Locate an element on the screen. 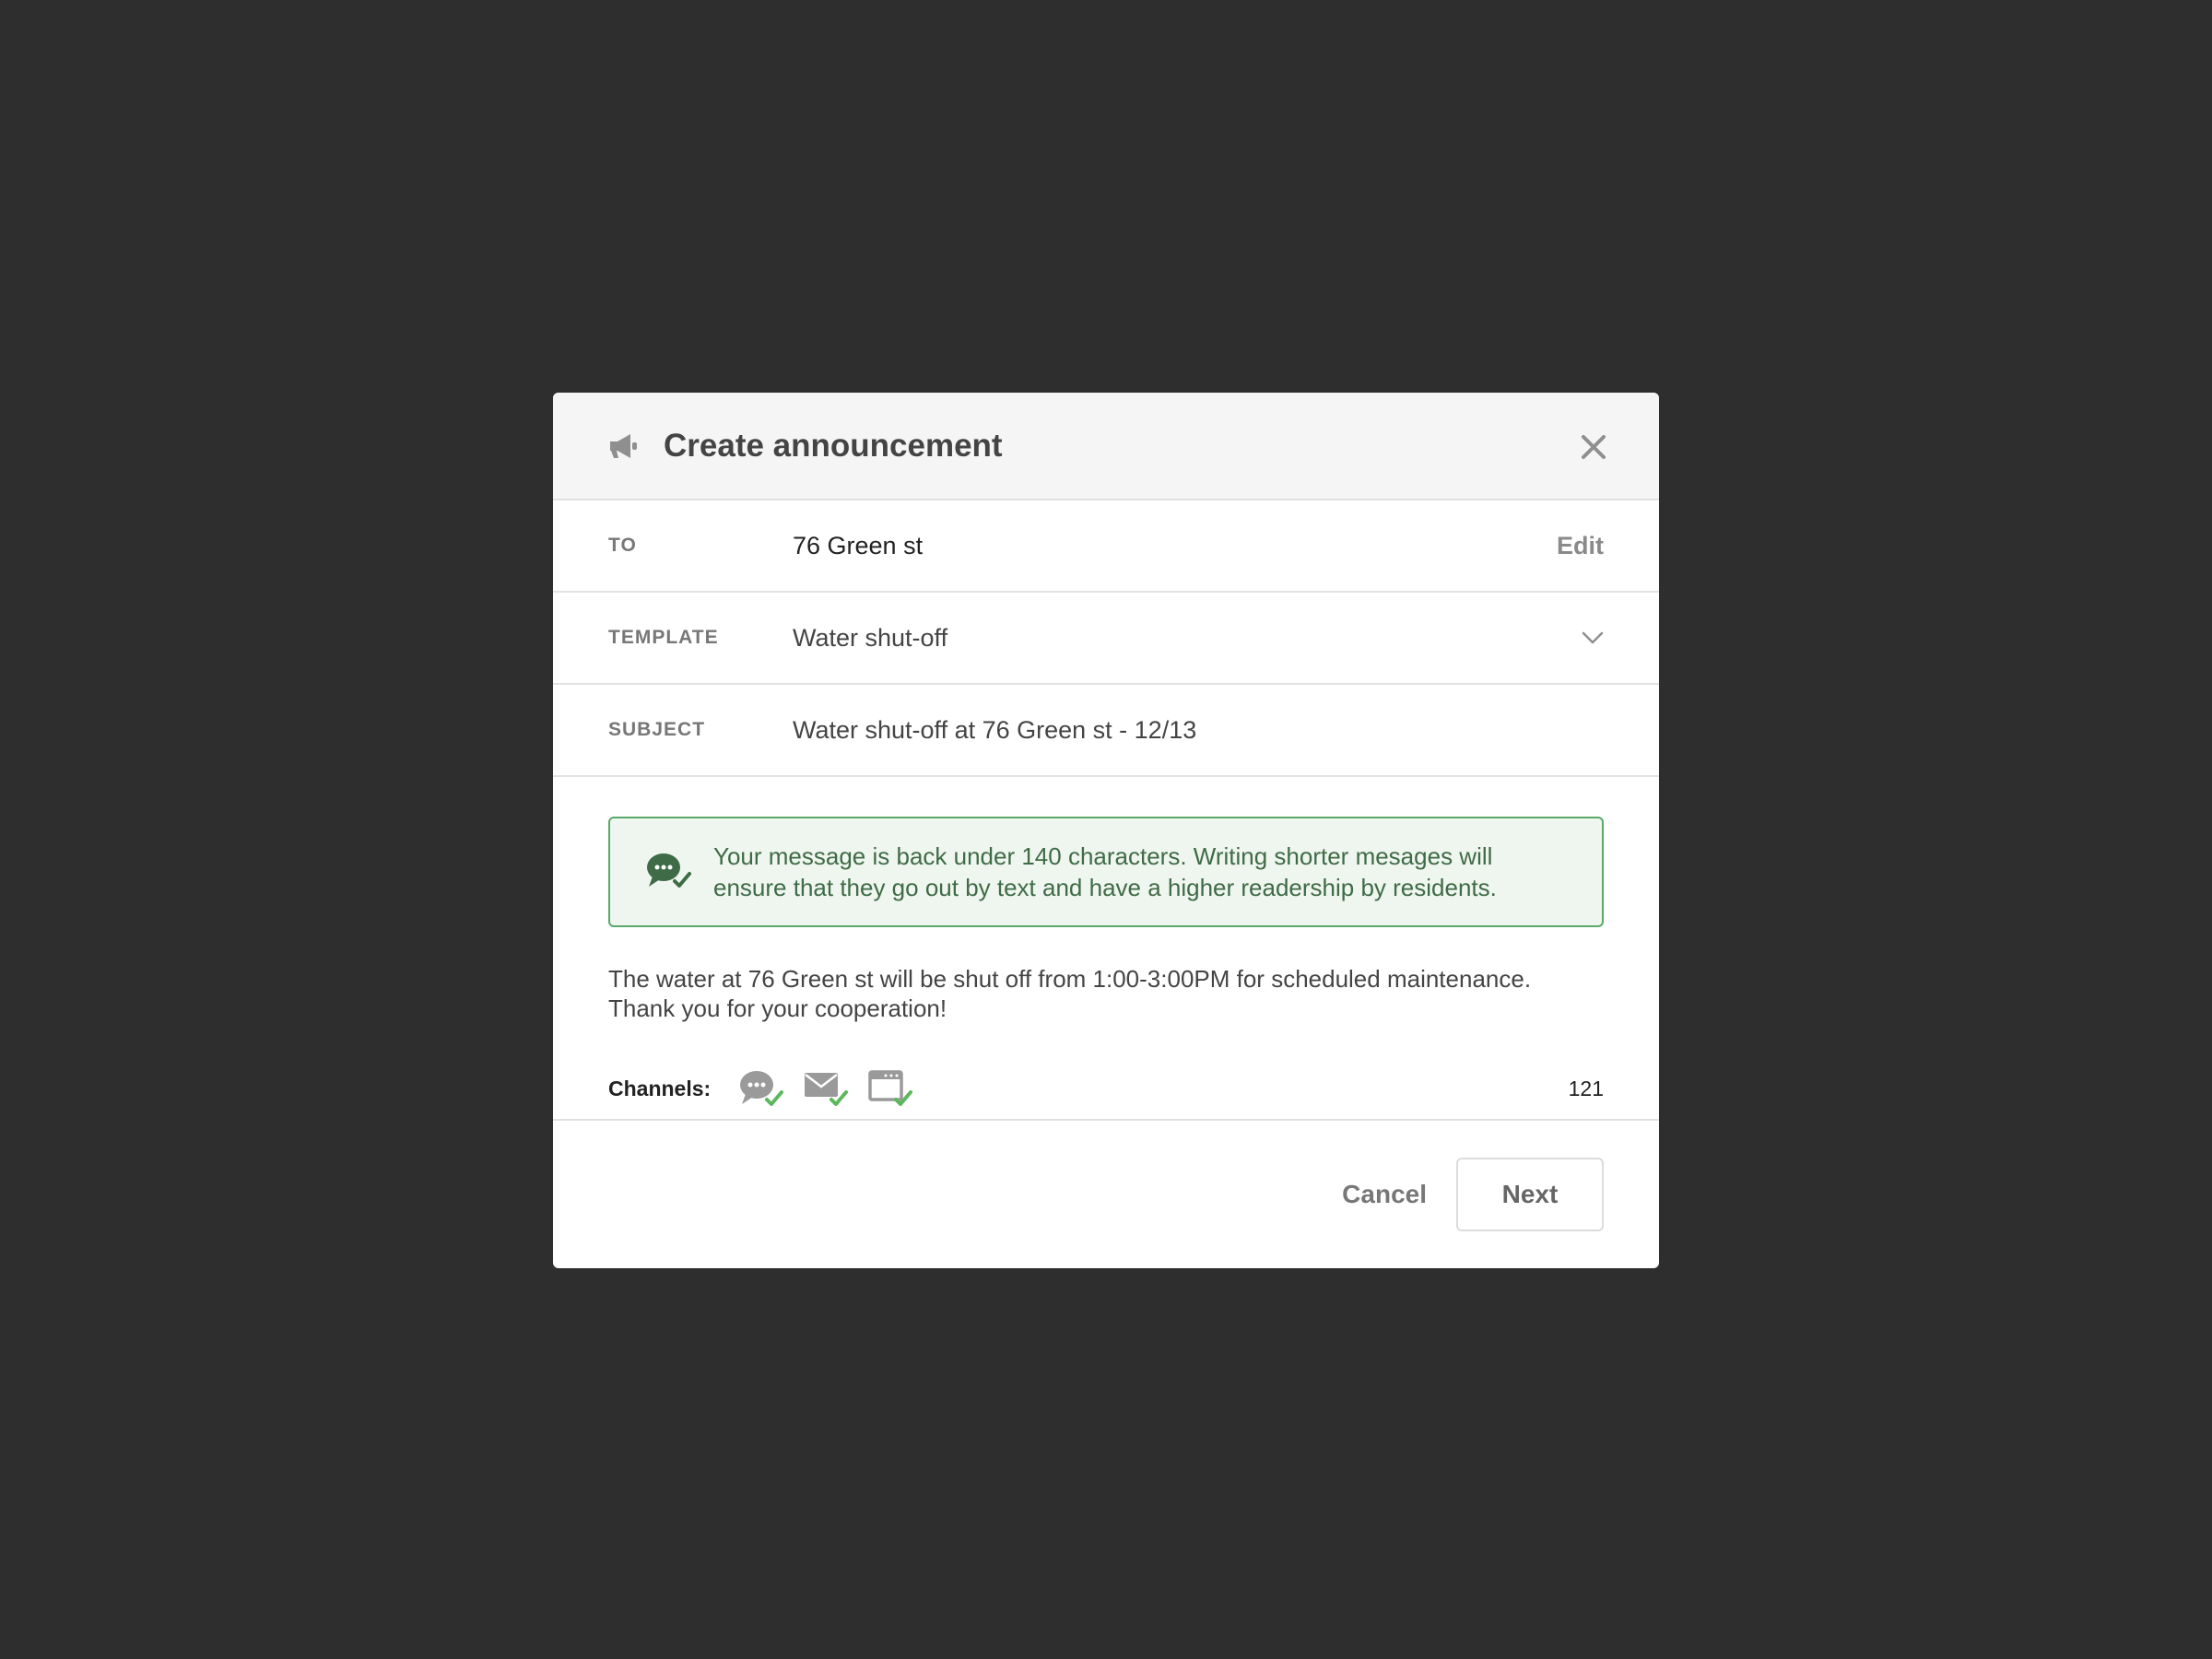  message-line: Thank you for your cooperation! is located at coordinates (777, 1008).